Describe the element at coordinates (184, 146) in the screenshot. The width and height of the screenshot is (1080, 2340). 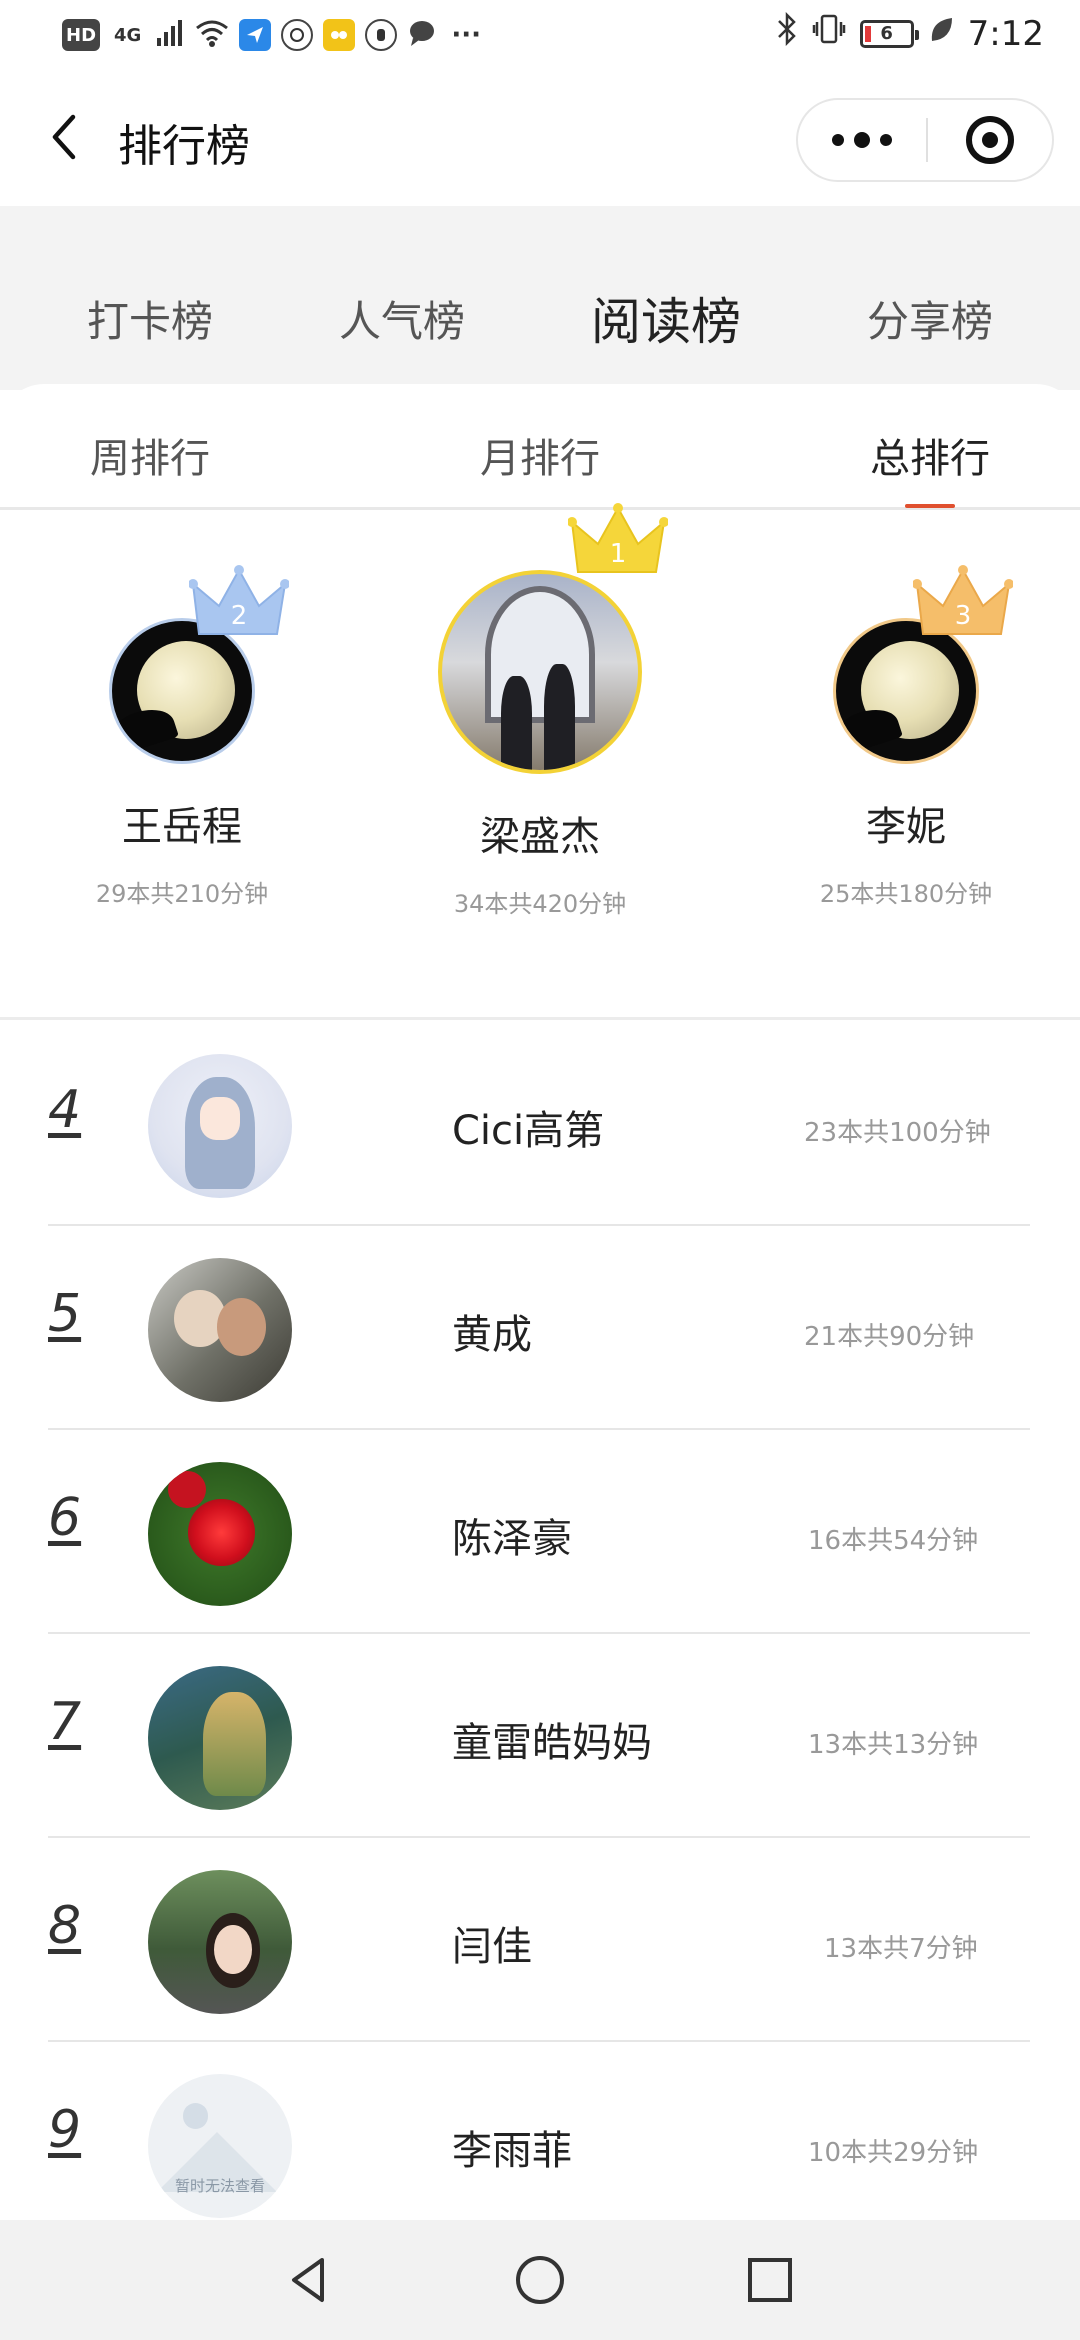
I see `page-title: 排行榜` at that location.